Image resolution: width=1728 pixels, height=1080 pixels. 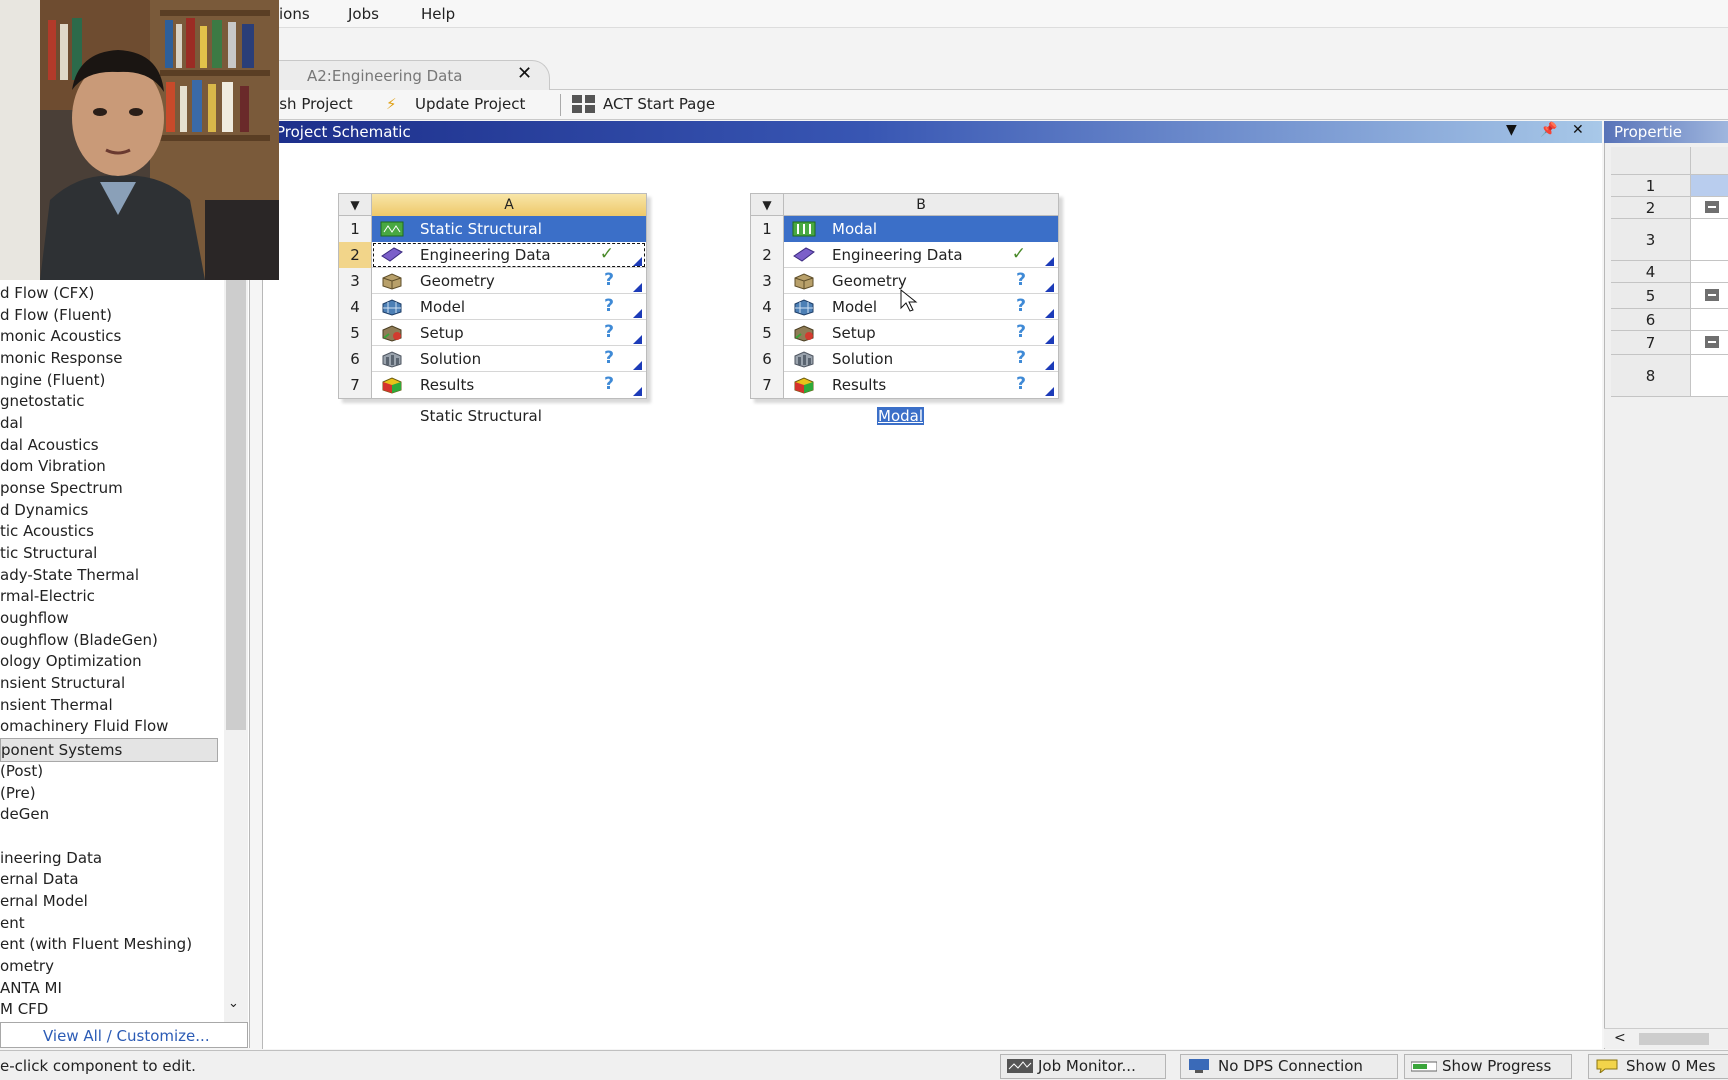 What do you see at coordinates (900, 416) in the screenshot?
I see `system-b-label: Modal` at bounding box center [900, 416].